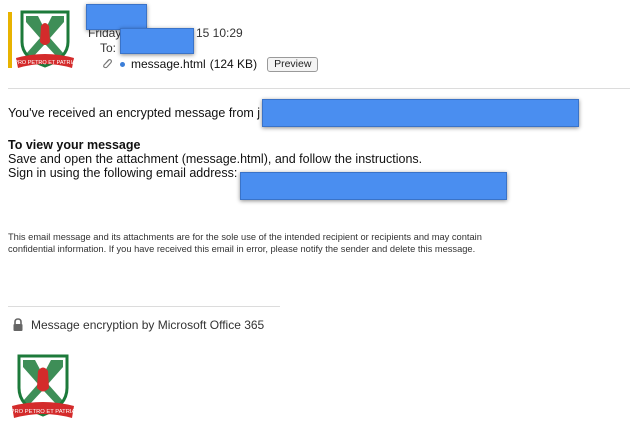  I want to click on attachment-row: message.html (124 KB) Preview, so click(209, 64).